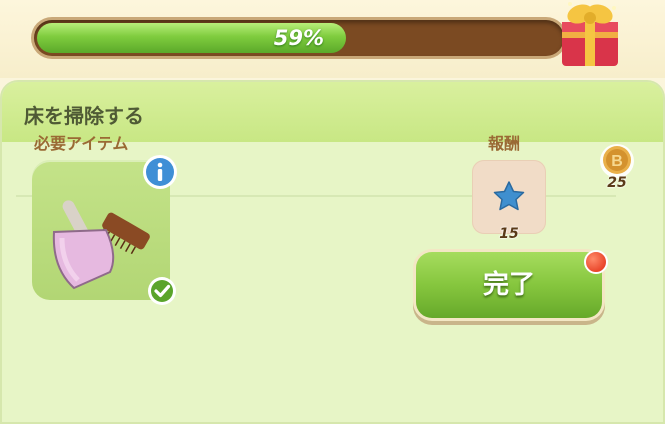 This screenshot has height=424, width=665. Describe the element at coordinates (509, 234) in the screenshot. I see `reward-count: 15` at that location.